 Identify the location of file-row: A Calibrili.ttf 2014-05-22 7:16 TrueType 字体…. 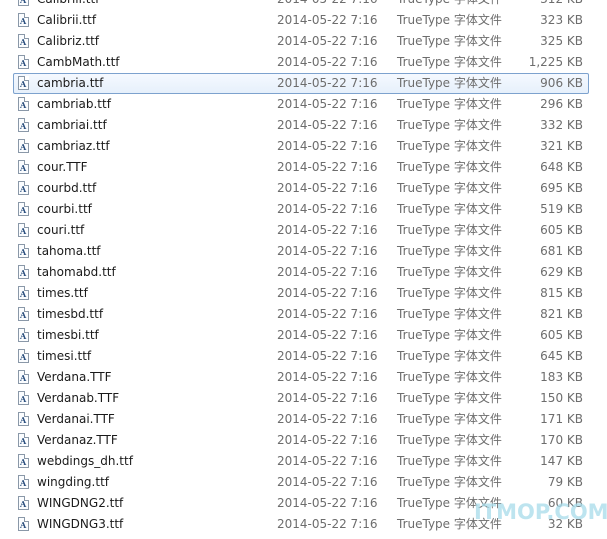
(303, 5).